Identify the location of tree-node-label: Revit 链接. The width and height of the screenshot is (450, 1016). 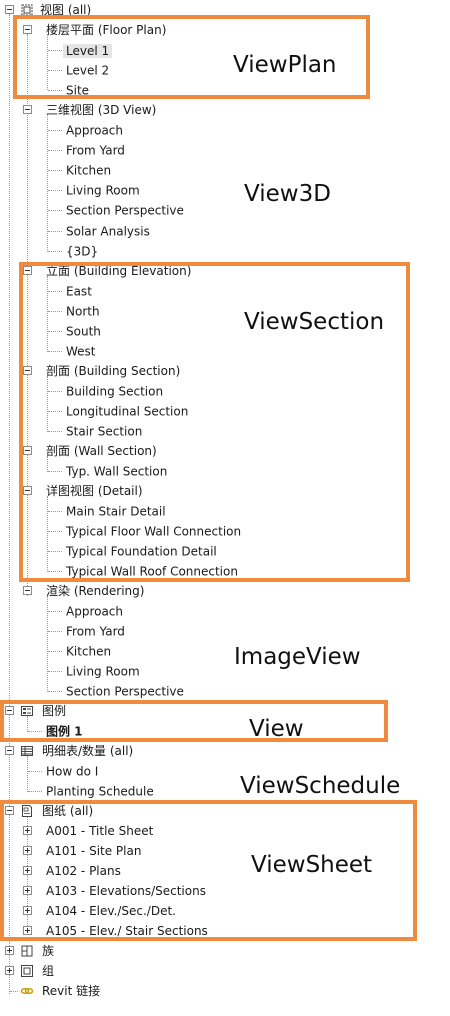
(71, 991).